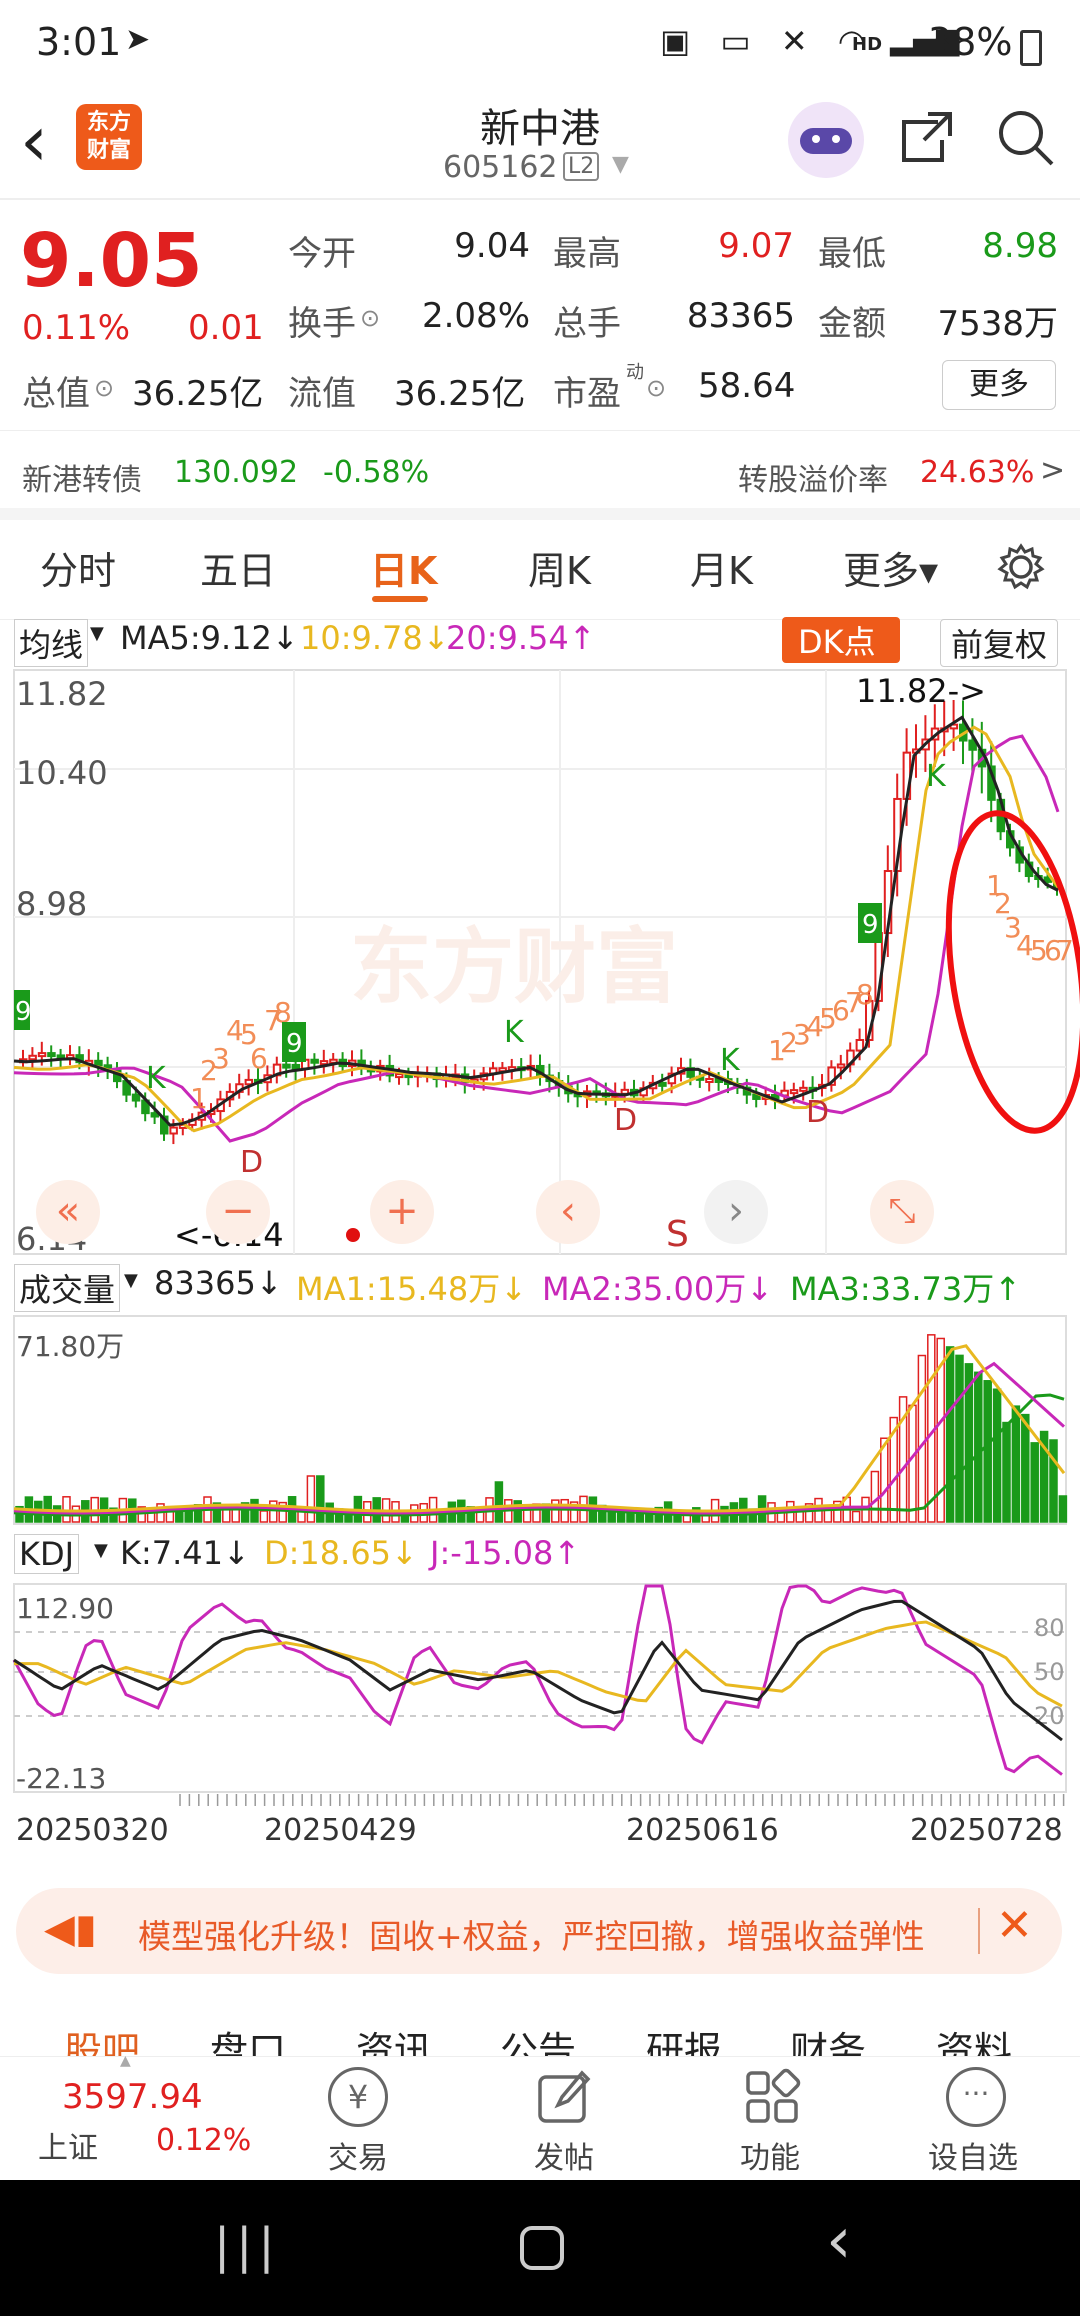 This screenshot has width=1080, height=2316. Describe the element at coordinates (559, 567) in the screenshot. I see `tab-weekly-k: 周K` at that location.